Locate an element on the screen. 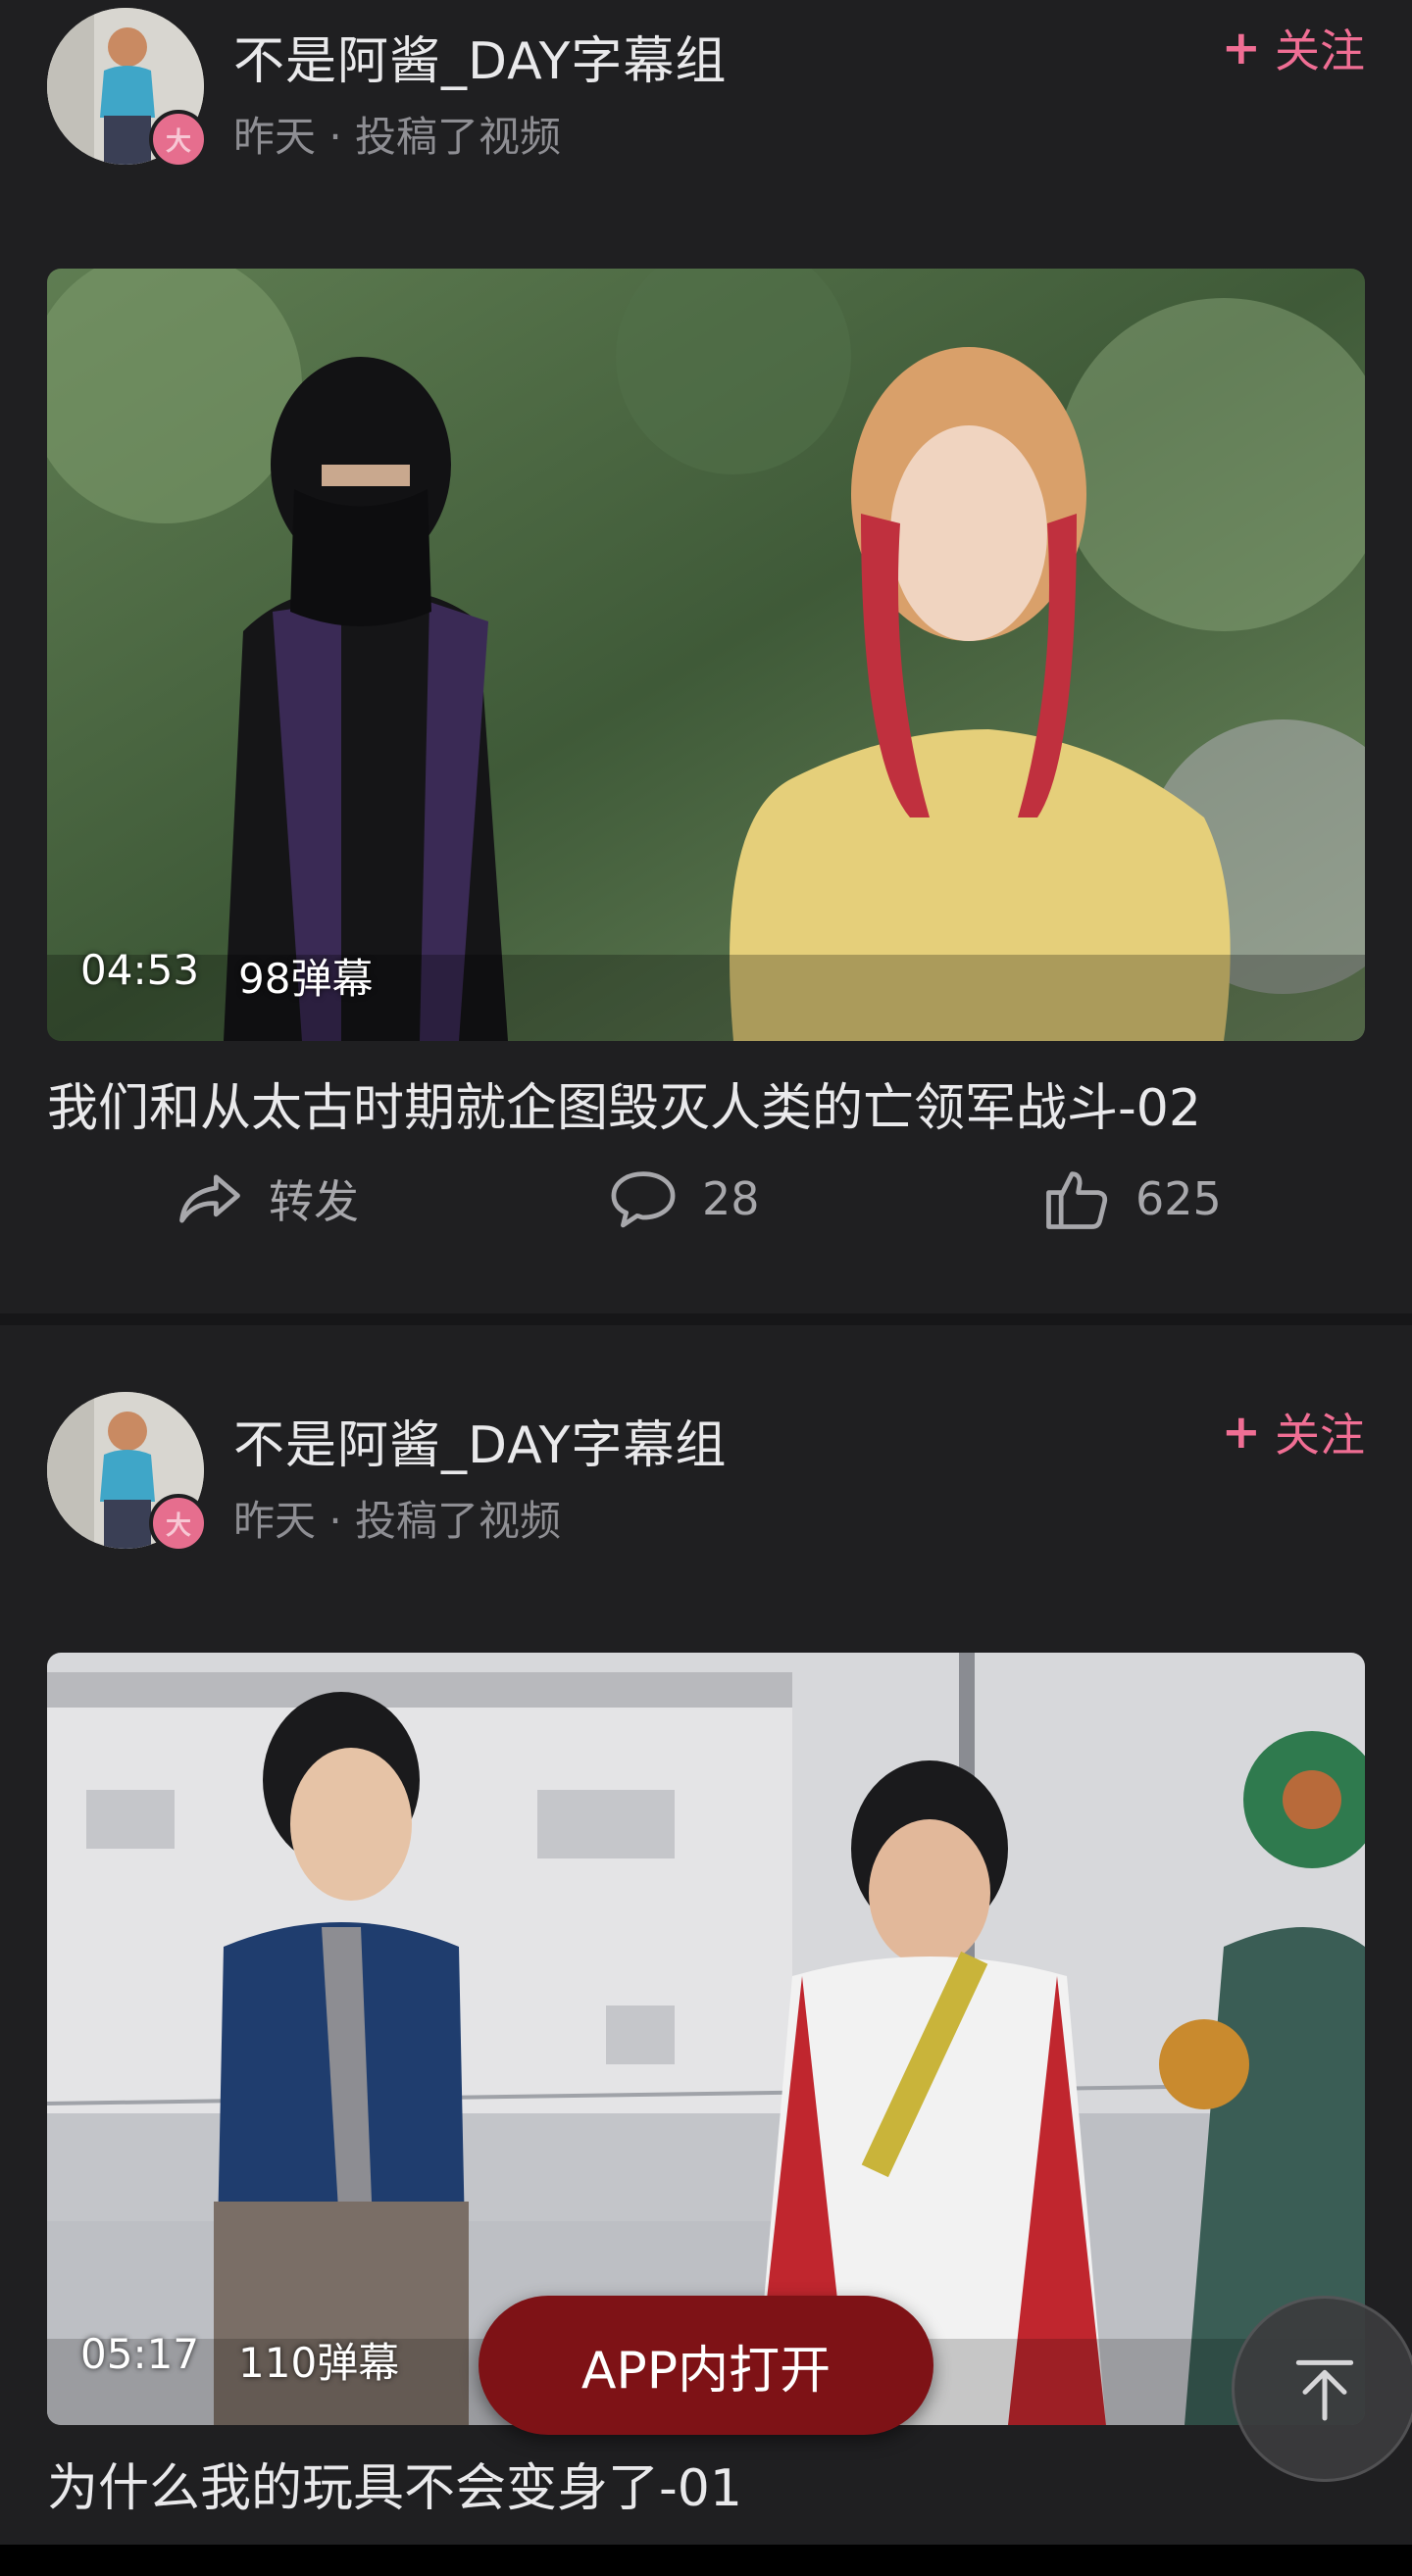  share-button: 转发 is located at coordinates (266, 1199).